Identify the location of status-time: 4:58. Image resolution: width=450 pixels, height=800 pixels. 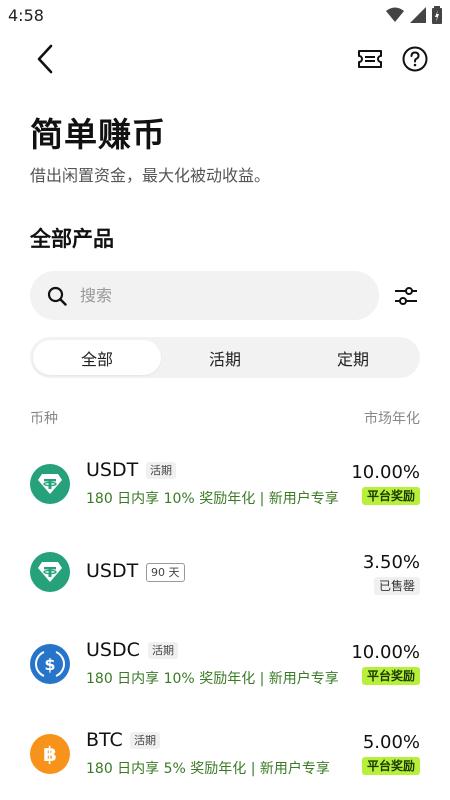
(26, 15).